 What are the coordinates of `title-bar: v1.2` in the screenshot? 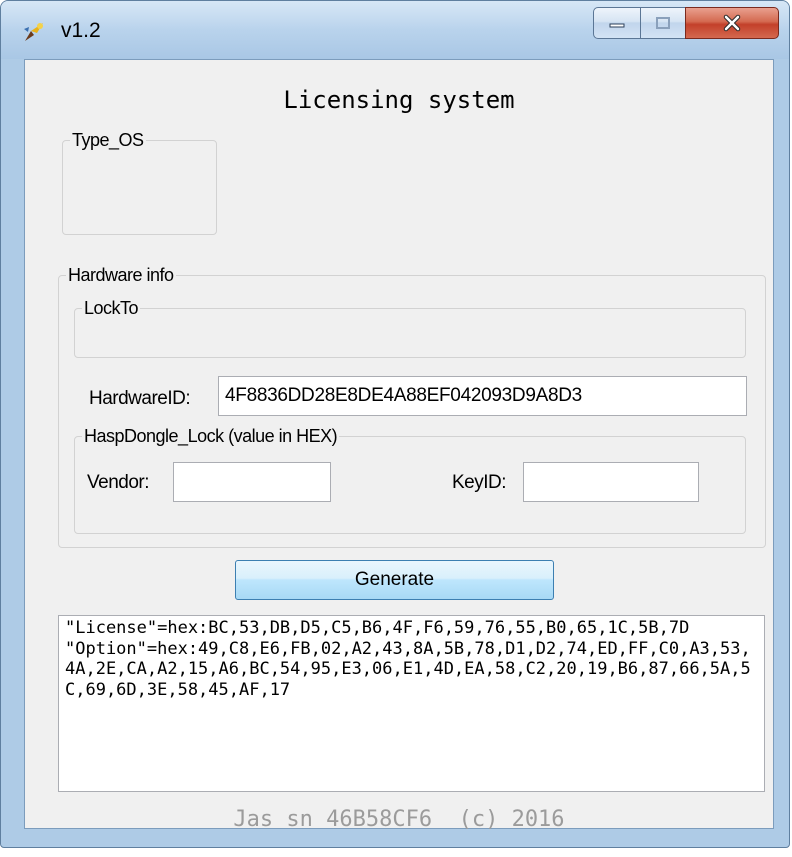 It's located at (395, 30).